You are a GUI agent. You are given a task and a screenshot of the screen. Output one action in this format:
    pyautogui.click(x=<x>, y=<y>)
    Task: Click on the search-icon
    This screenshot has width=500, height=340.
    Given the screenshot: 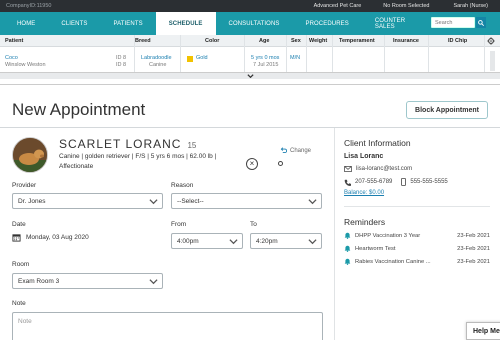 What is the action you would take?
    pyautogui.click(x=481, y=22)
    